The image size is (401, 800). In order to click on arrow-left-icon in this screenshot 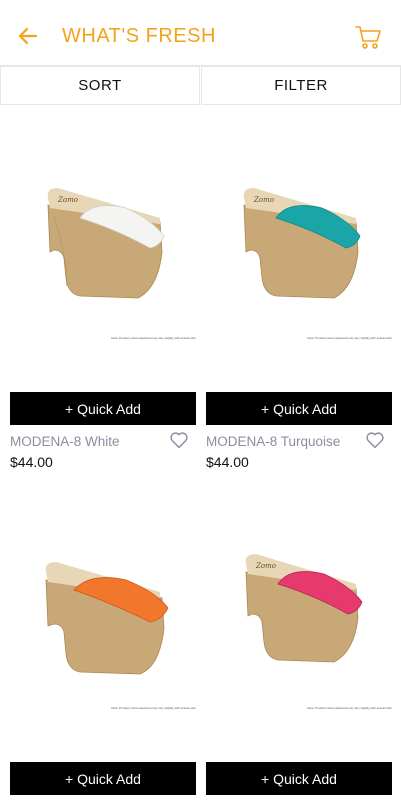, I will do `click(28, 36)`.